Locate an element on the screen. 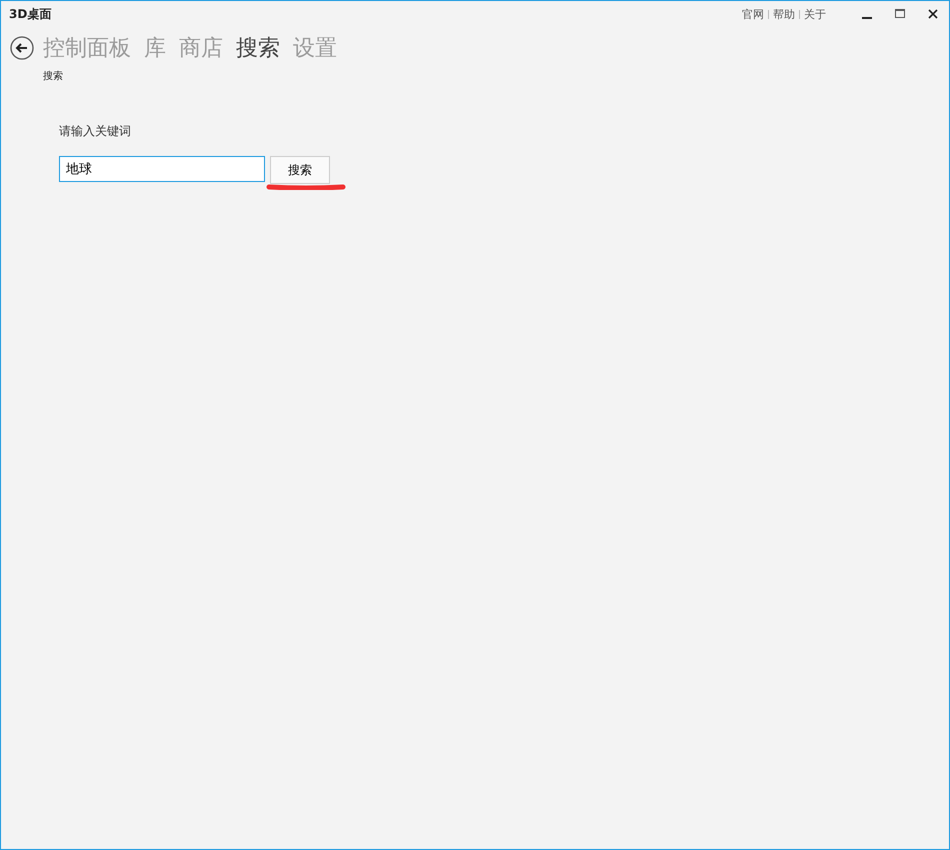 This screenshot has width=950, height=850. page-subtitle: 搜索 is located at coordinates (53, 76).